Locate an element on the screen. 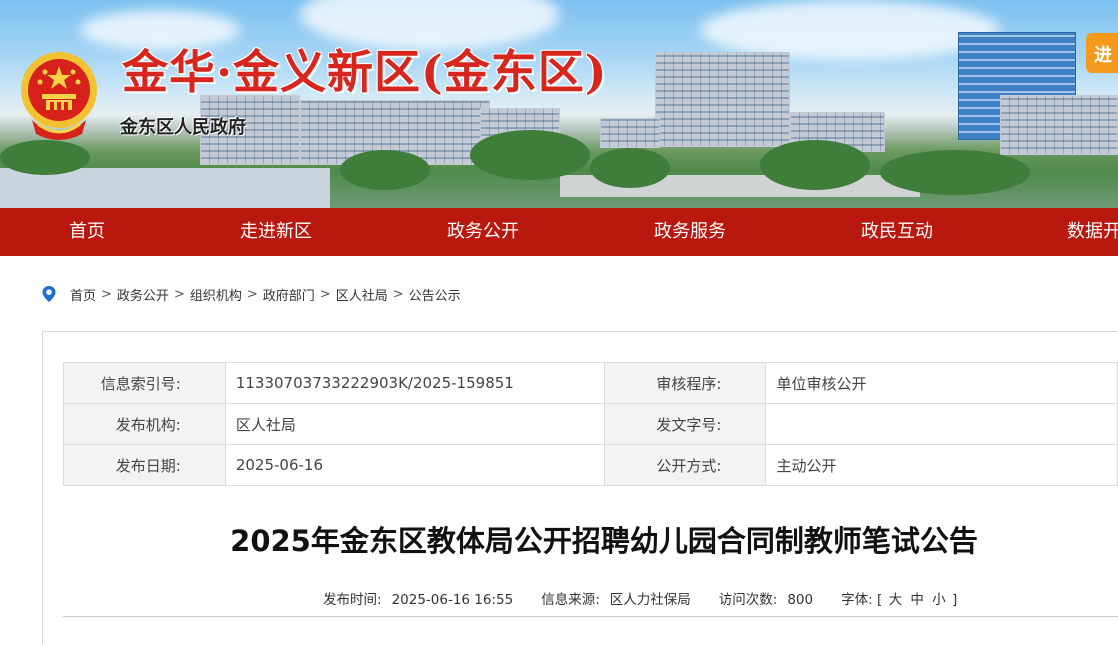  site-title: 金华·金义新区(金东区) is located at coordinates (365, 72).